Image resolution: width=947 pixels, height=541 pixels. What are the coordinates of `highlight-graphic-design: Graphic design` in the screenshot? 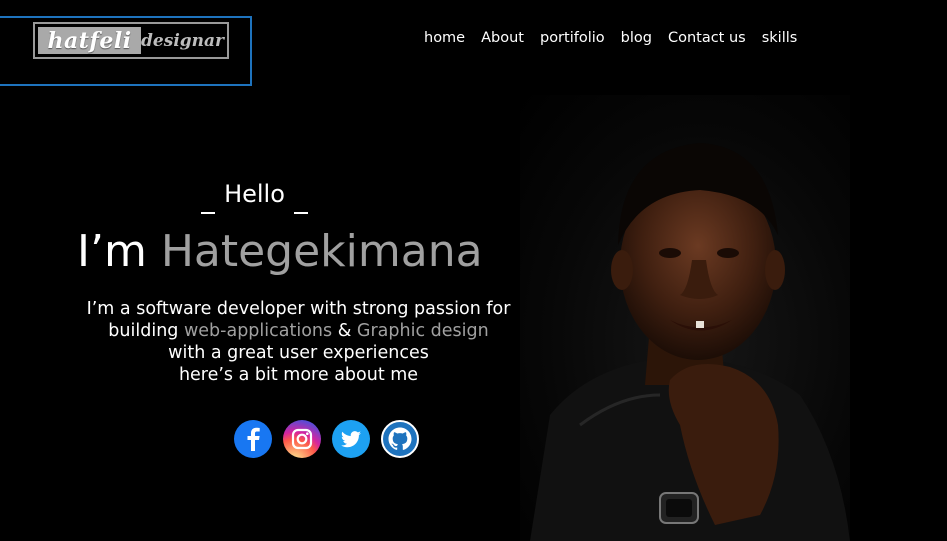 It's located at (422, 331).